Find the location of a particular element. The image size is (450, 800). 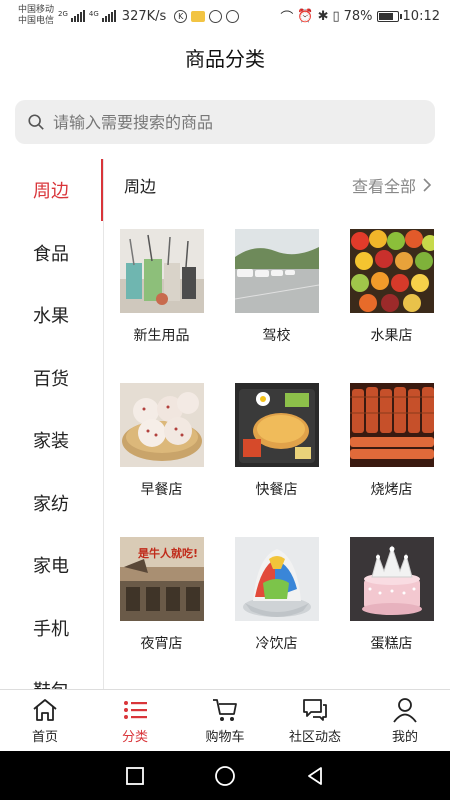

mail-icon is located at coordinates (198, 16).